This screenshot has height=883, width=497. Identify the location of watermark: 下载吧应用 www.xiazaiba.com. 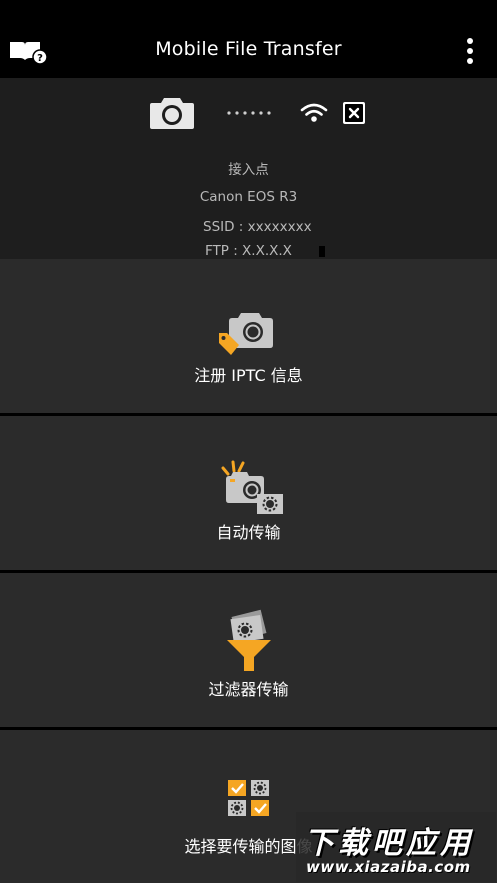
(396, 847).